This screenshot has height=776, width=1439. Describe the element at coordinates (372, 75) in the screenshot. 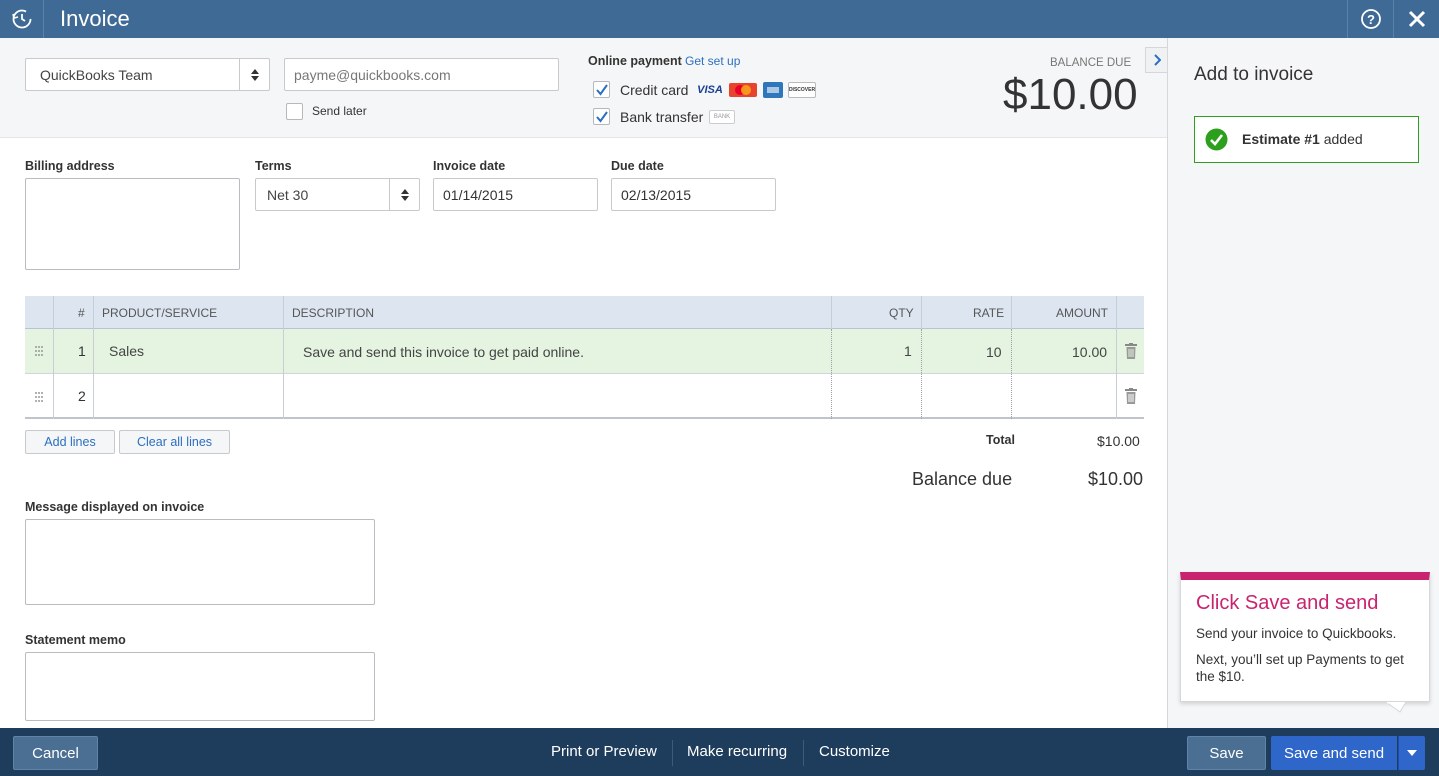

I see `email-placeholder: payme@quickbooks.com` at that location.